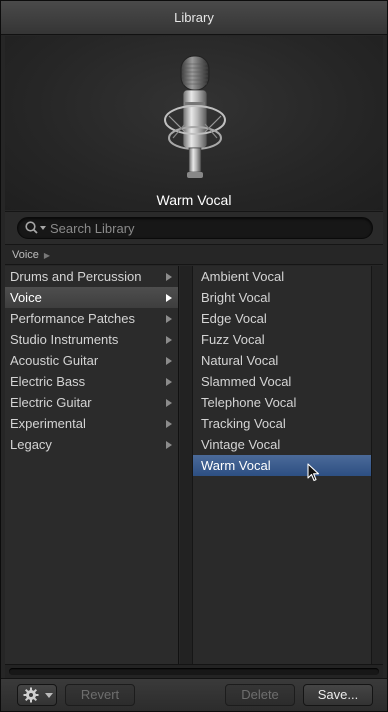 The height and width of the screenshot is (712, 388). I want to click on patch-item-warm-vocal: Warm Vocal, so click(282, 465).